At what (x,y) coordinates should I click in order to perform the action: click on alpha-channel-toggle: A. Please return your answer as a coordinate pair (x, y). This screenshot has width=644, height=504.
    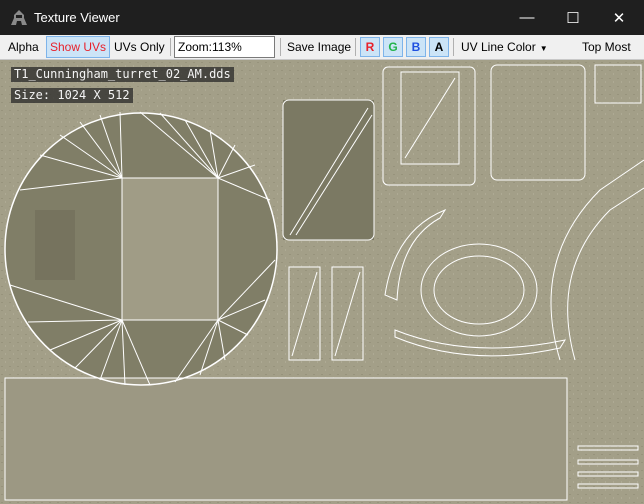
    Looking at the image, I should click on (439, 47).